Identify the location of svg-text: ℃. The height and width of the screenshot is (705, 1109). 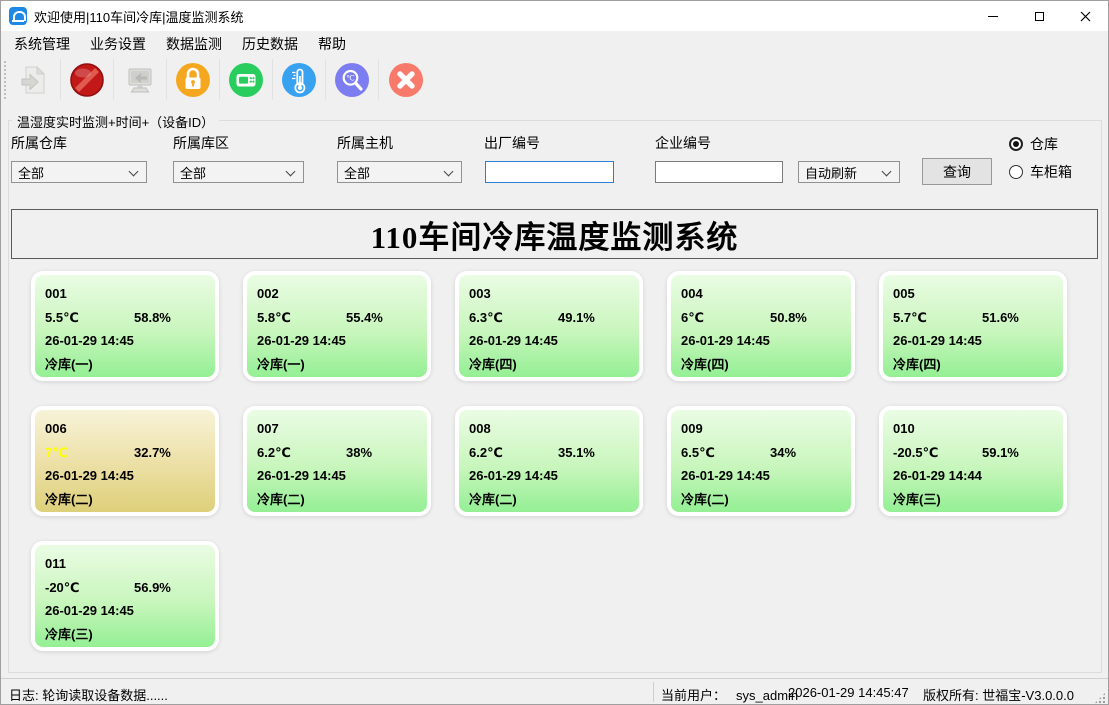
(350, 77).